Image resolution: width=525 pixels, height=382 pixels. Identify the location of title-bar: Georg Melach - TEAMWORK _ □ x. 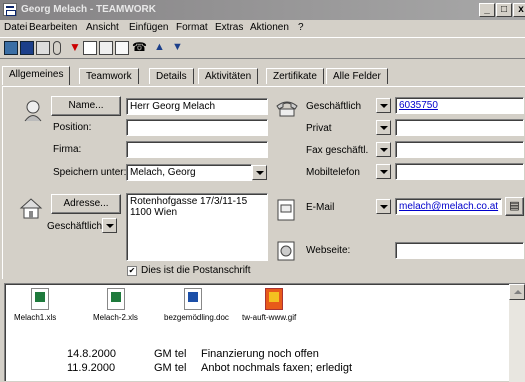
(262, 10).